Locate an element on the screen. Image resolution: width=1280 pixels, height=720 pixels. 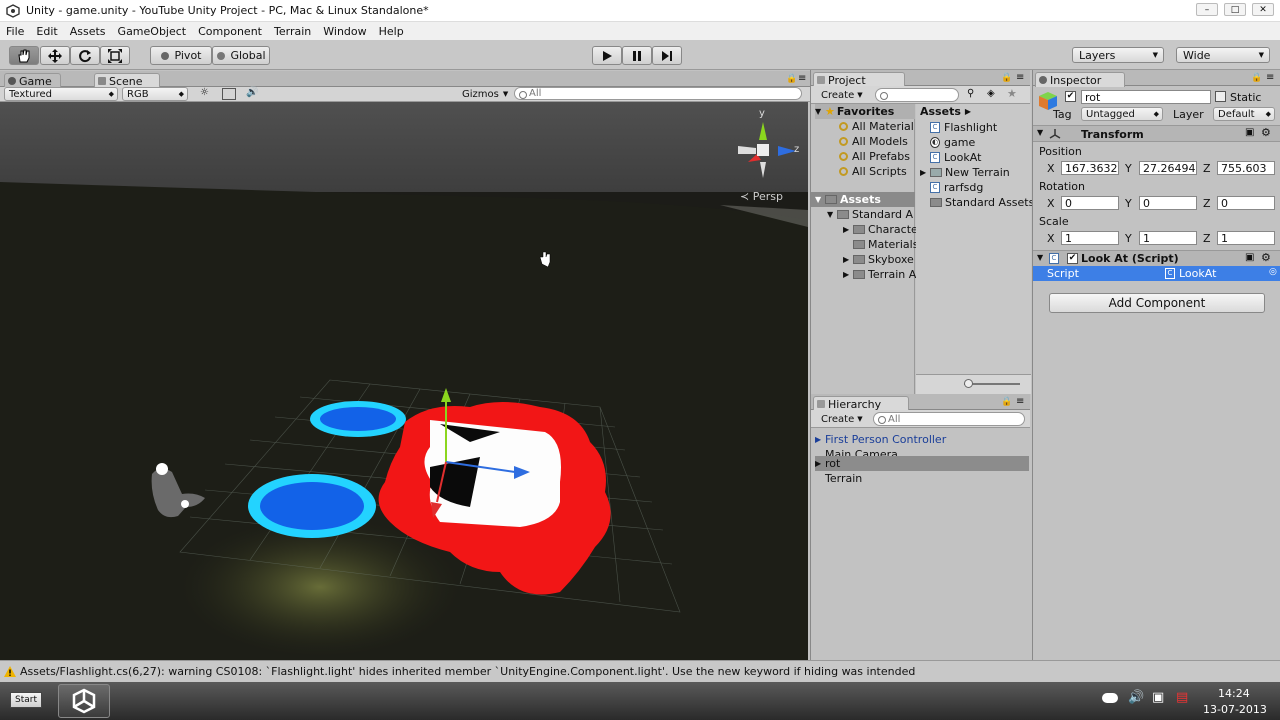
script-field-row: Script C LookAt ◎ is located at coordinates (1156, 273).